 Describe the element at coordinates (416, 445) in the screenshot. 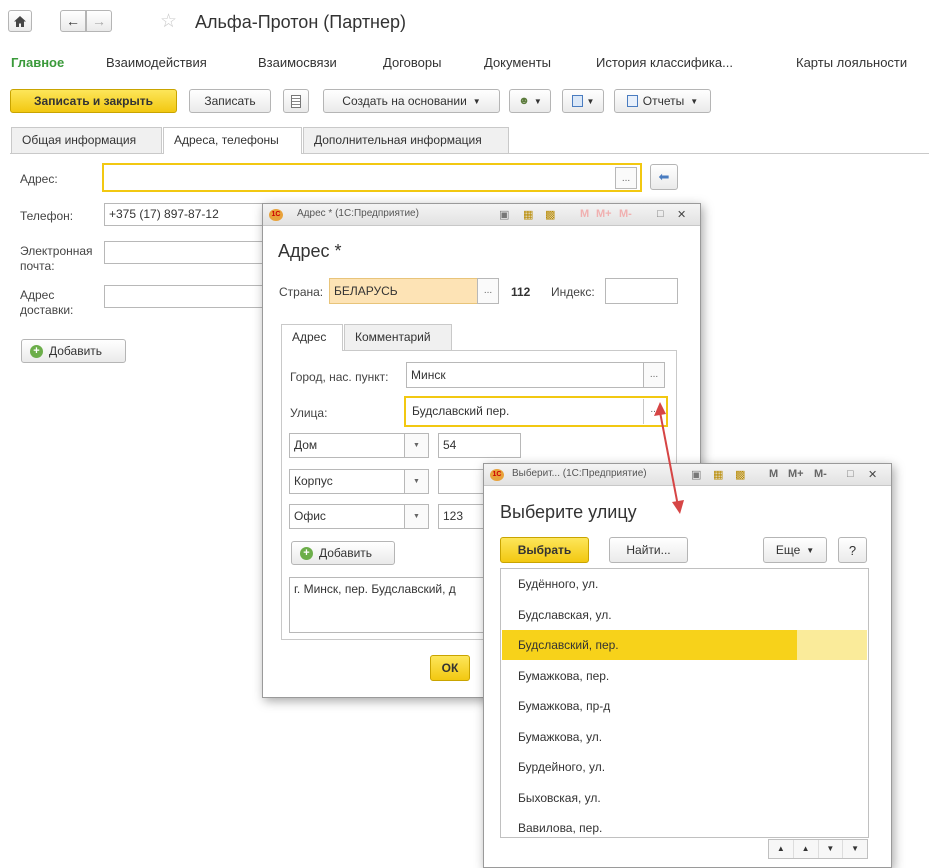

I see `house-type-dropdown: ▼` at that location.